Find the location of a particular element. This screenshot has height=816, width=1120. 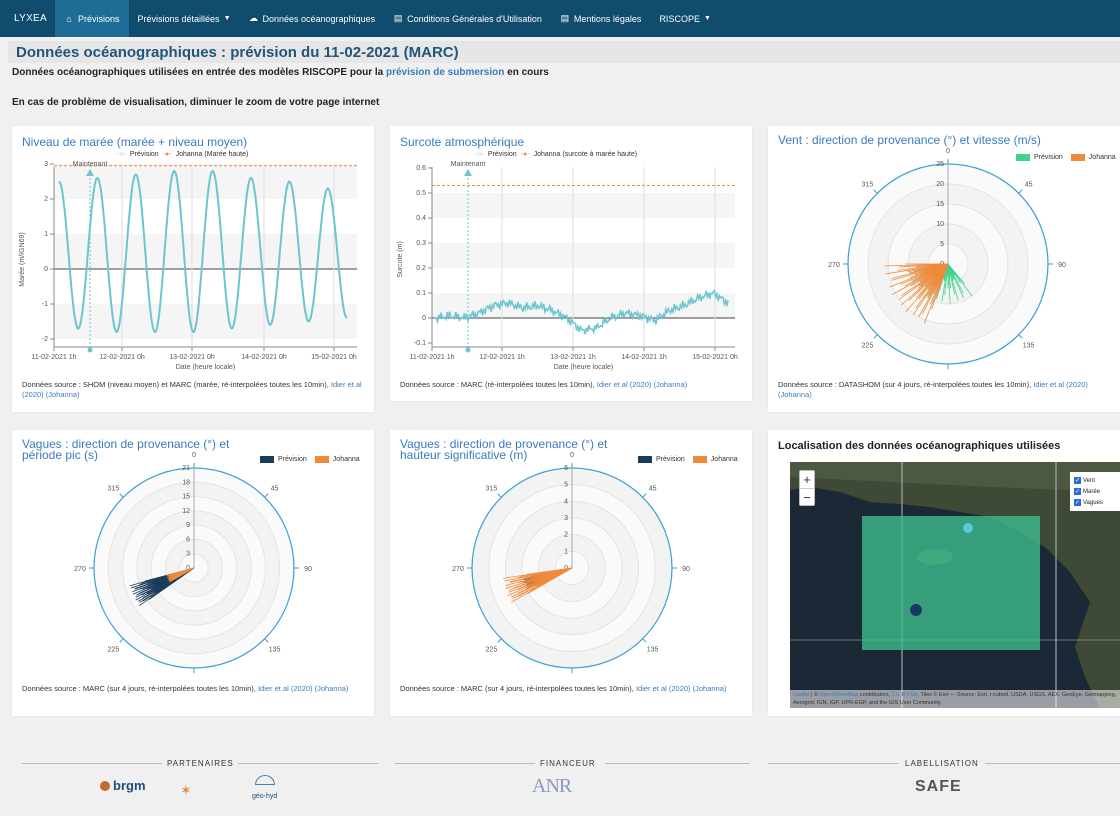

surge-title: Surcote atmosphérique is located at coordinates (462, 142).